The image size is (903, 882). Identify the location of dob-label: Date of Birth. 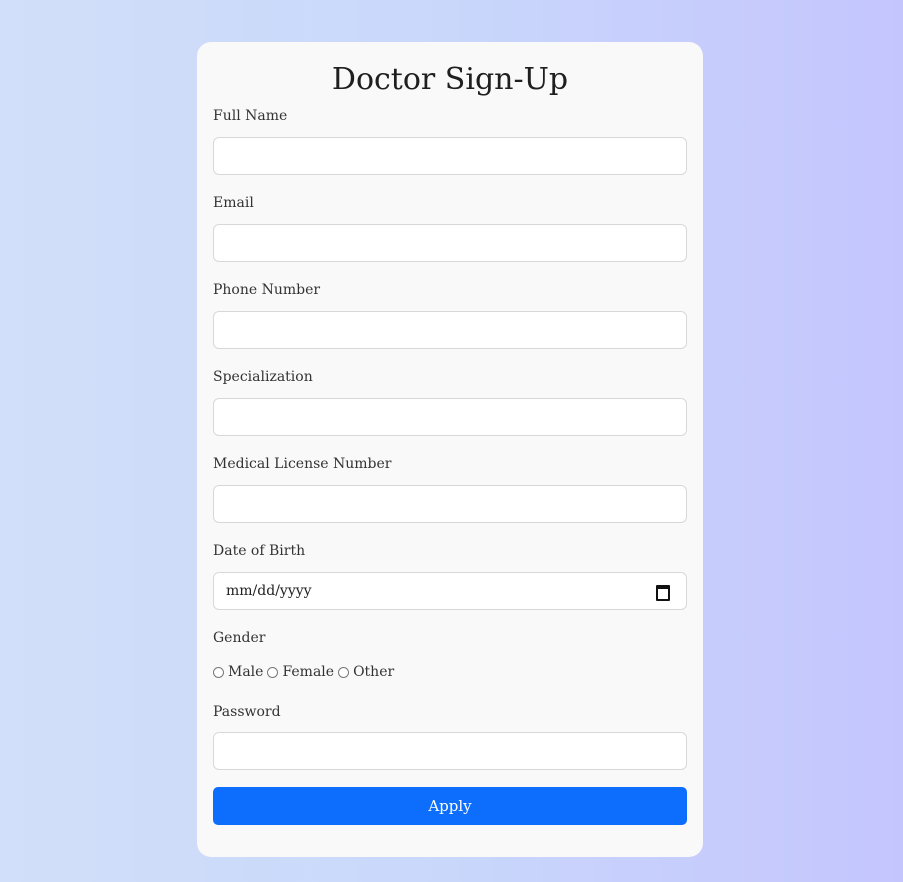
(259, 551).